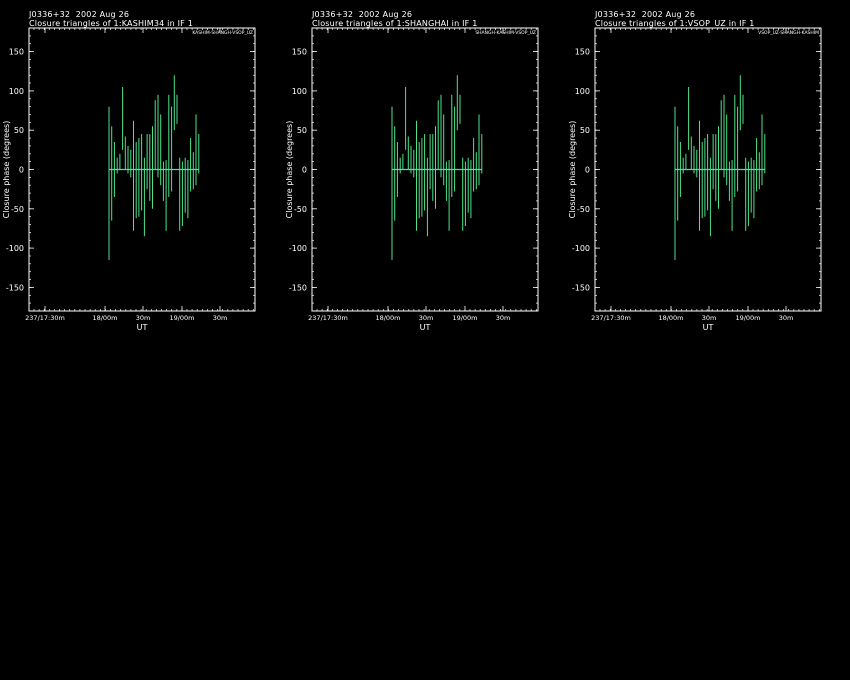  I want to click on triangle-label: VSOP_UZ-SHANGH-KASHIM, so click(788, 33).